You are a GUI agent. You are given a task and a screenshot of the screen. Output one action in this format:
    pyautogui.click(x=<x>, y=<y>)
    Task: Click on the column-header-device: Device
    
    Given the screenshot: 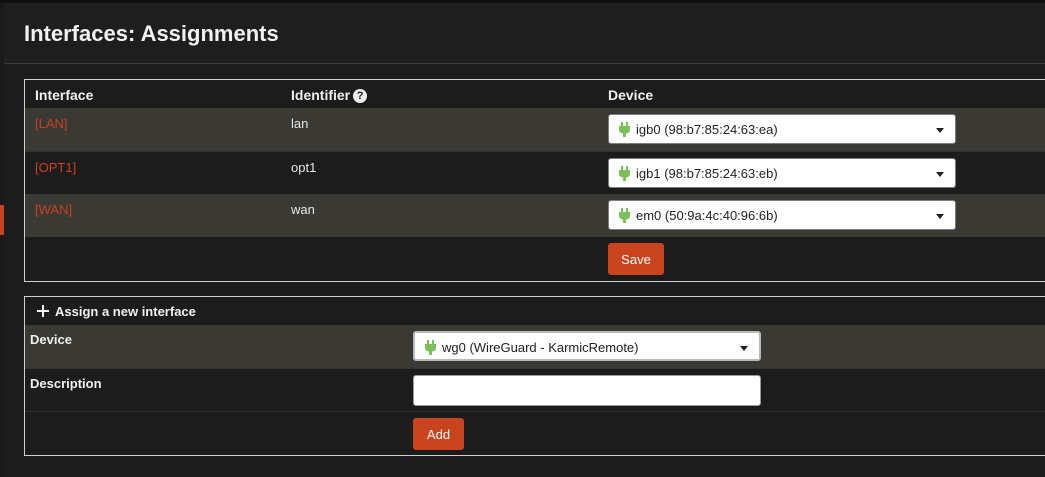 What is the action you would take?
    pyautogui.click(x=631, y=95)
    